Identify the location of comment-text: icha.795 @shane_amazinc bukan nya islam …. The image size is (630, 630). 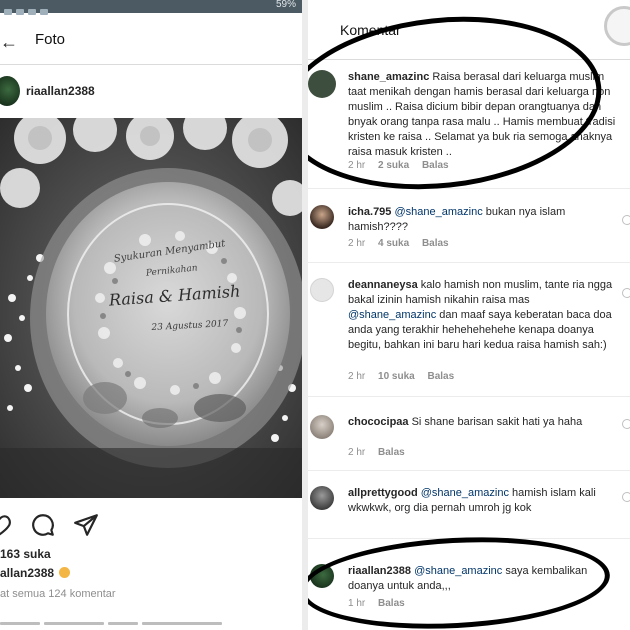
(482, 220).